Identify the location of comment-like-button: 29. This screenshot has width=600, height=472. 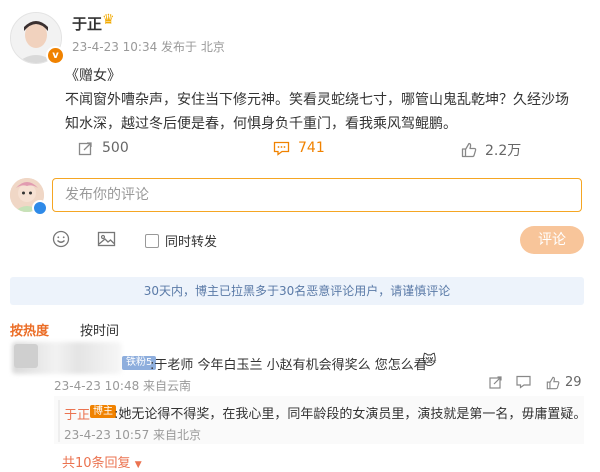
(564, 382).